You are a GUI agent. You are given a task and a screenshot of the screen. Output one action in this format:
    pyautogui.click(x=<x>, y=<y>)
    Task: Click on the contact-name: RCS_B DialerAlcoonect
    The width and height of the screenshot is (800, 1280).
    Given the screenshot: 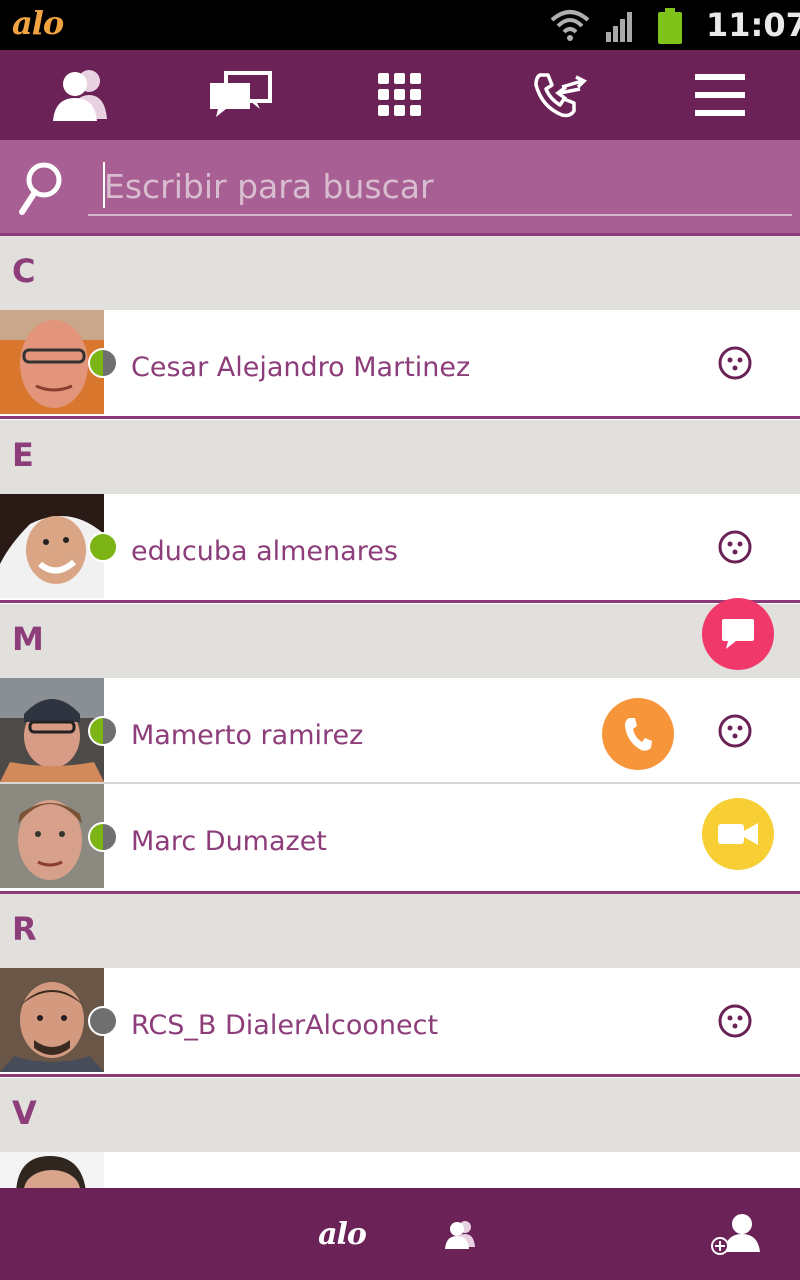 What is the action you would take?
    pyautogui.click(x=285, y=1025)
    